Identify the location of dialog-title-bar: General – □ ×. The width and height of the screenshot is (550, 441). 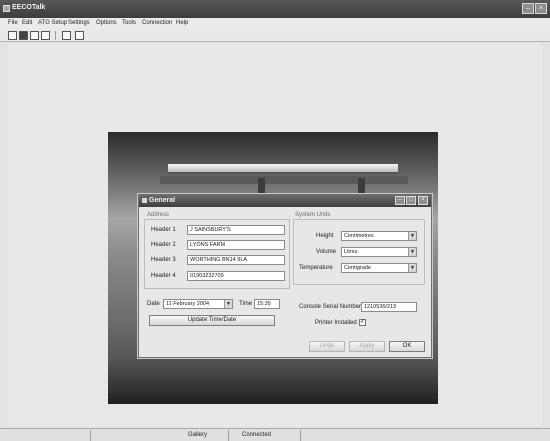
(285, 201).